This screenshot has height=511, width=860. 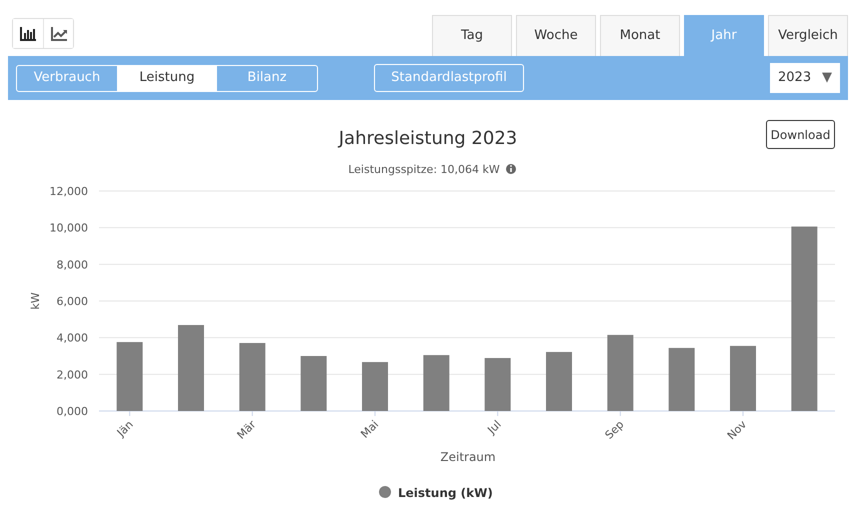 I want to click on axis-label: Jul, so click(x=494, y=427).